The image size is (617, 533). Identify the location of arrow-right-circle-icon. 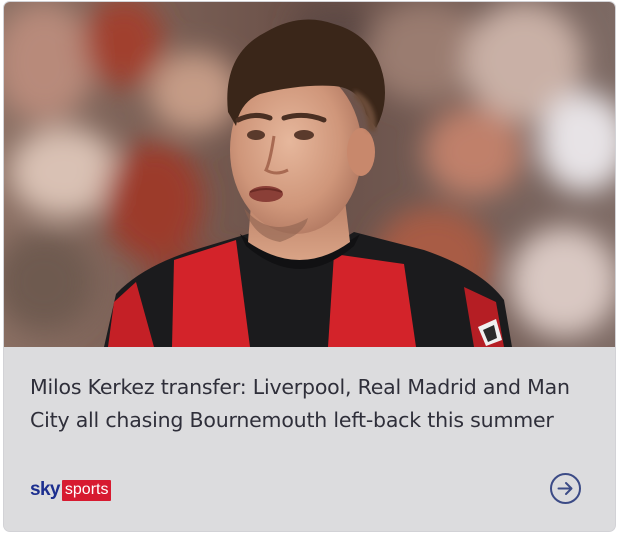
(565, 488).